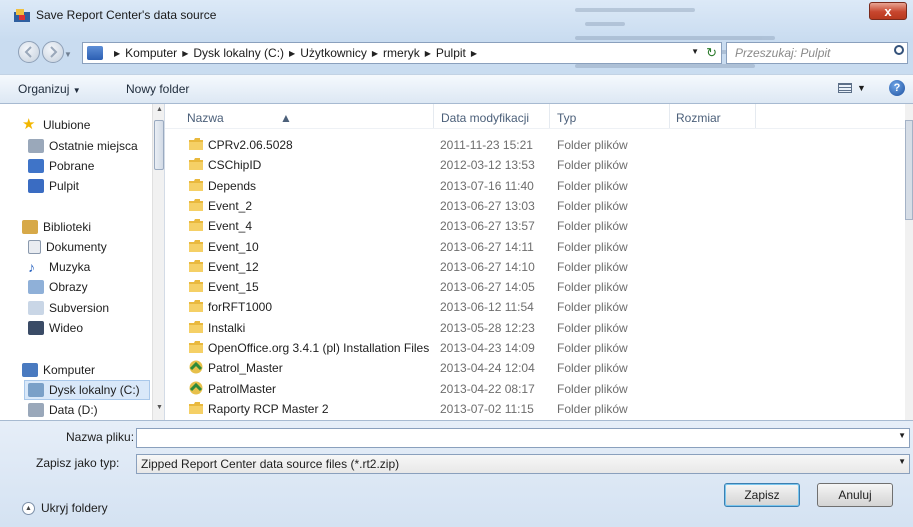 This screenshot has width=913, height=527. What do you see at coordinates (240, 307) in the screenshot?
I see `file-name: forRFT1000` at bounding box center [240, 307].